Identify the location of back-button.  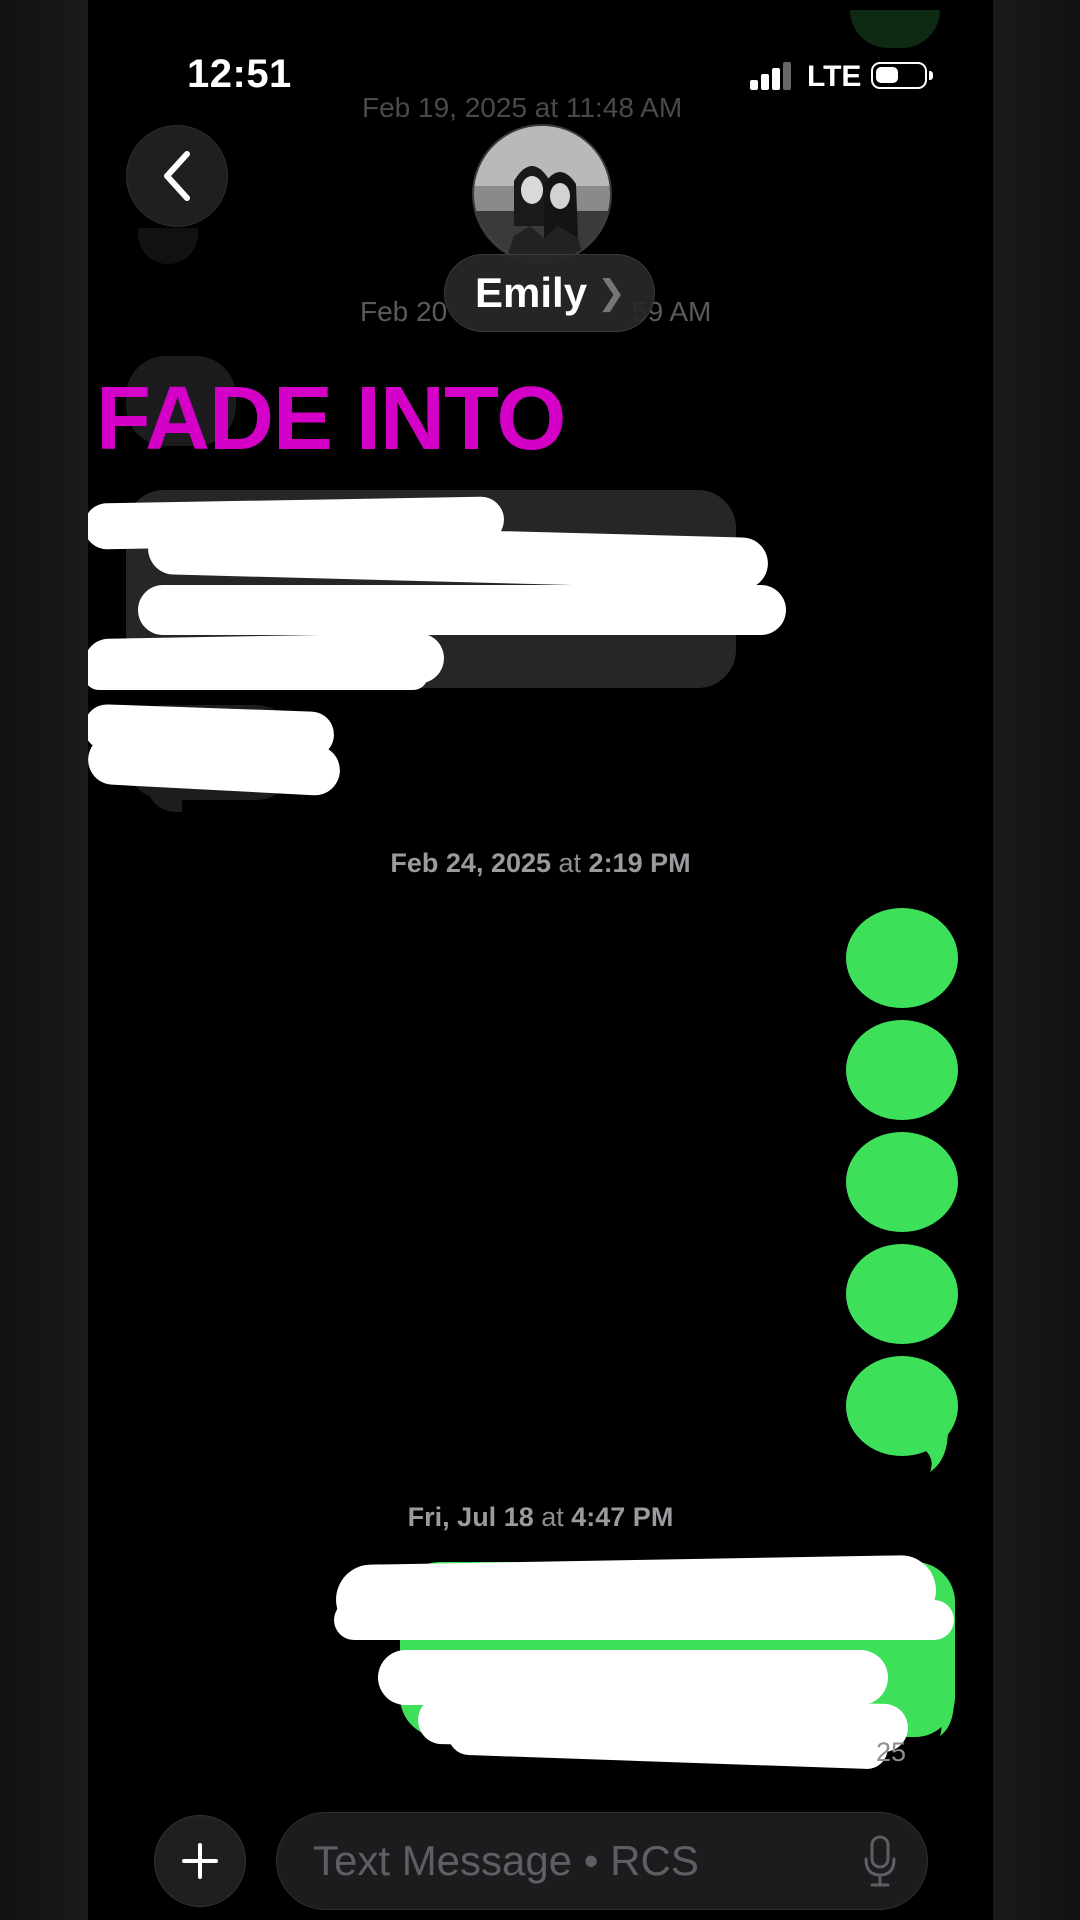
(177, 176).